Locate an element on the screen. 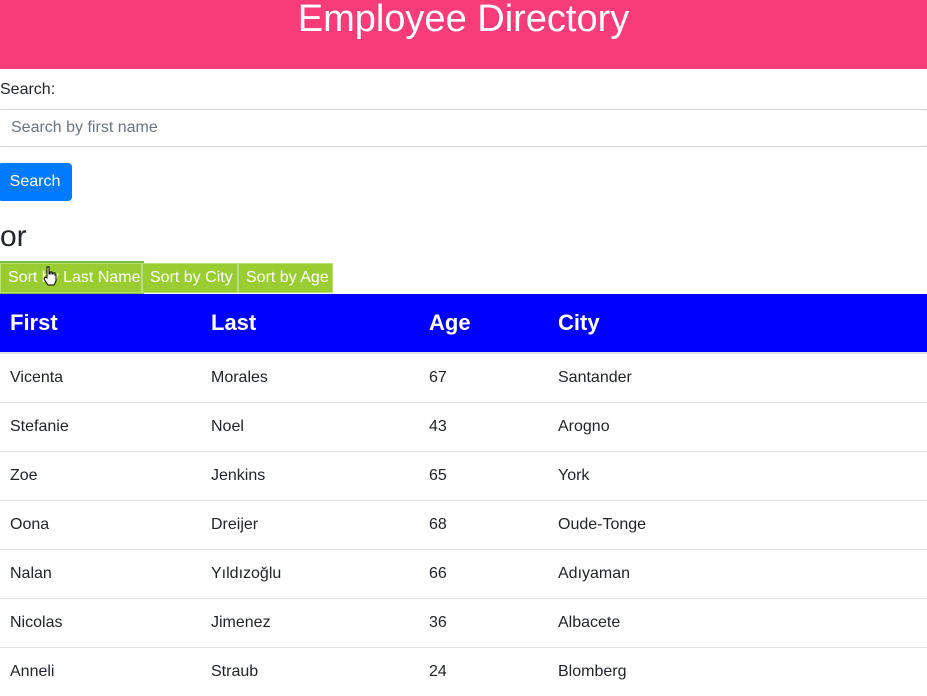 This screenshot has height=696, width=927. cell-city: Santander is located at coordinates (737, 377).